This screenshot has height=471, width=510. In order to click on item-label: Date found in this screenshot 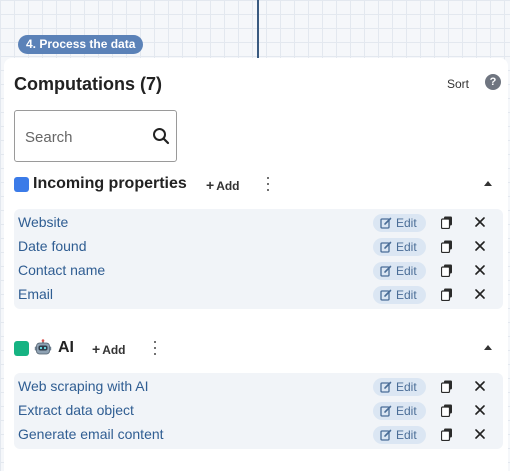, I will do `click(52, 246)`.